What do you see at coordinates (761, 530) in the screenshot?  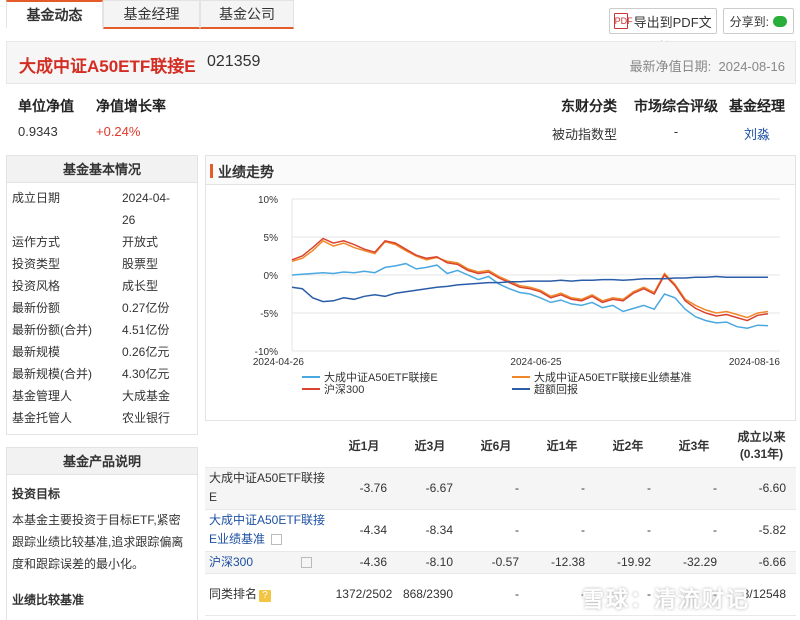 I see `cell: -5.82` at bounding box center [761, 530].